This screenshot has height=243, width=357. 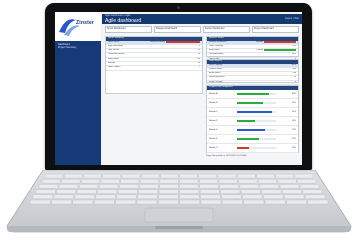 What do you see at coordinates (78, 88) in the screenshot?
I see `left-pane: Zinster Dashboard Project Summary` at bounding box center [78, 88].